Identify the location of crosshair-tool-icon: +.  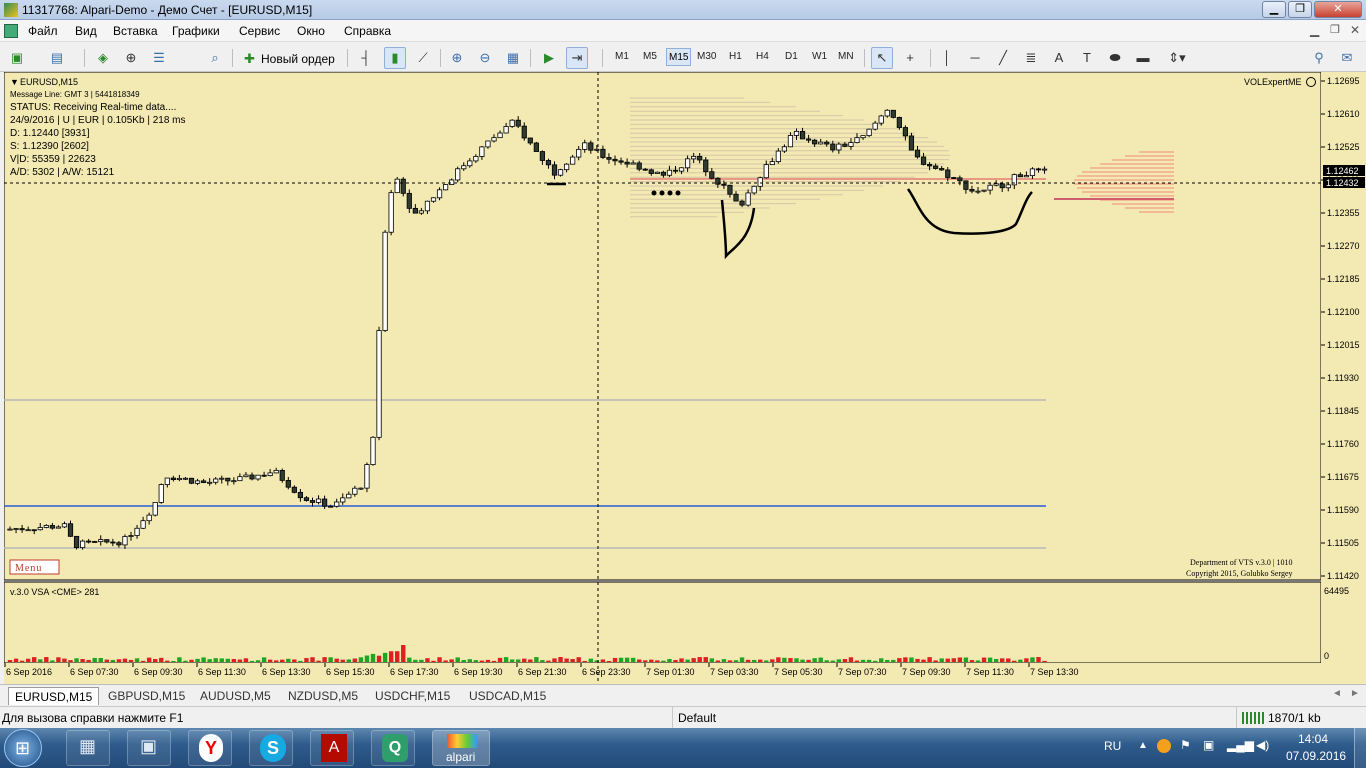
(910, 58).